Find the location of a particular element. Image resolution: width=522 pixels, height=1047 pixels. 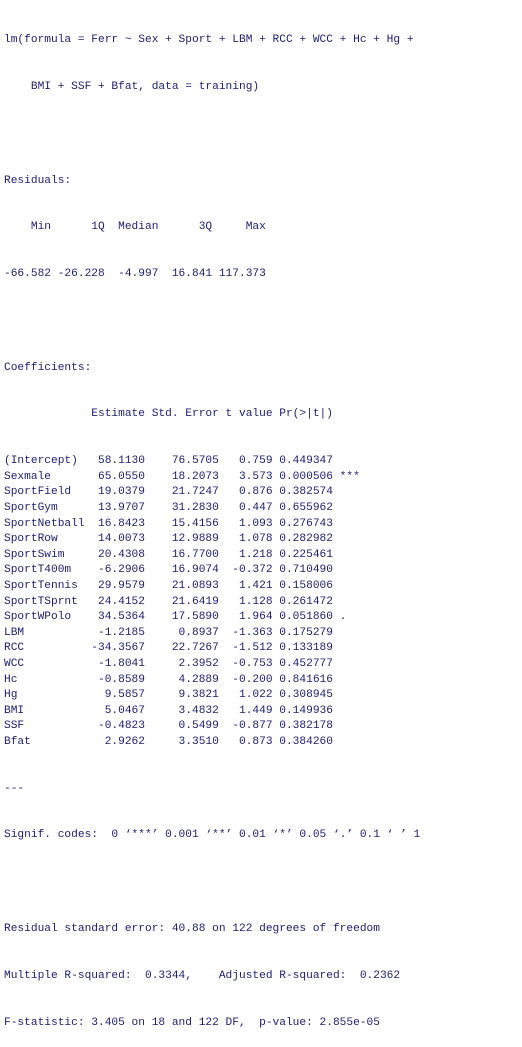

coefficients-label: Coefficients: is located at coordinates (48, 367).